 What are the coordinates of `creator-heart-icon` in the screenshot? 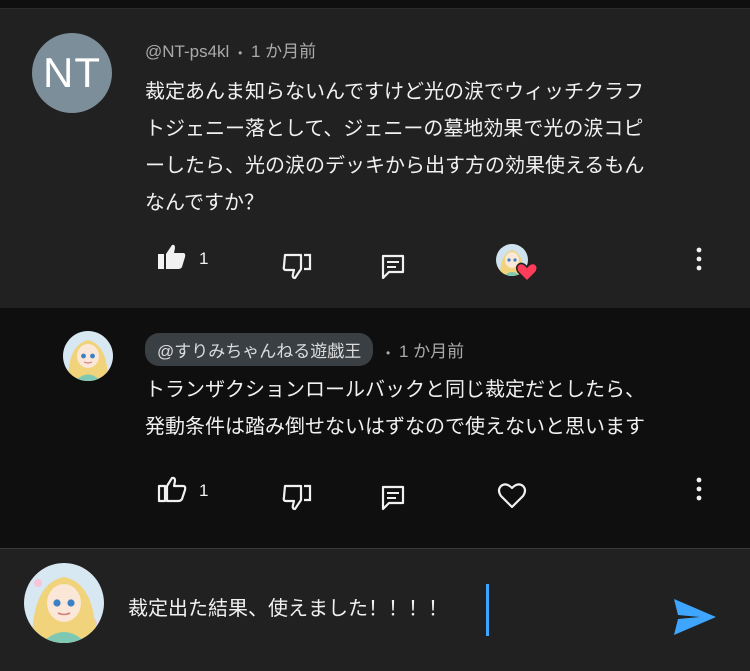 It's located at (527, 274).